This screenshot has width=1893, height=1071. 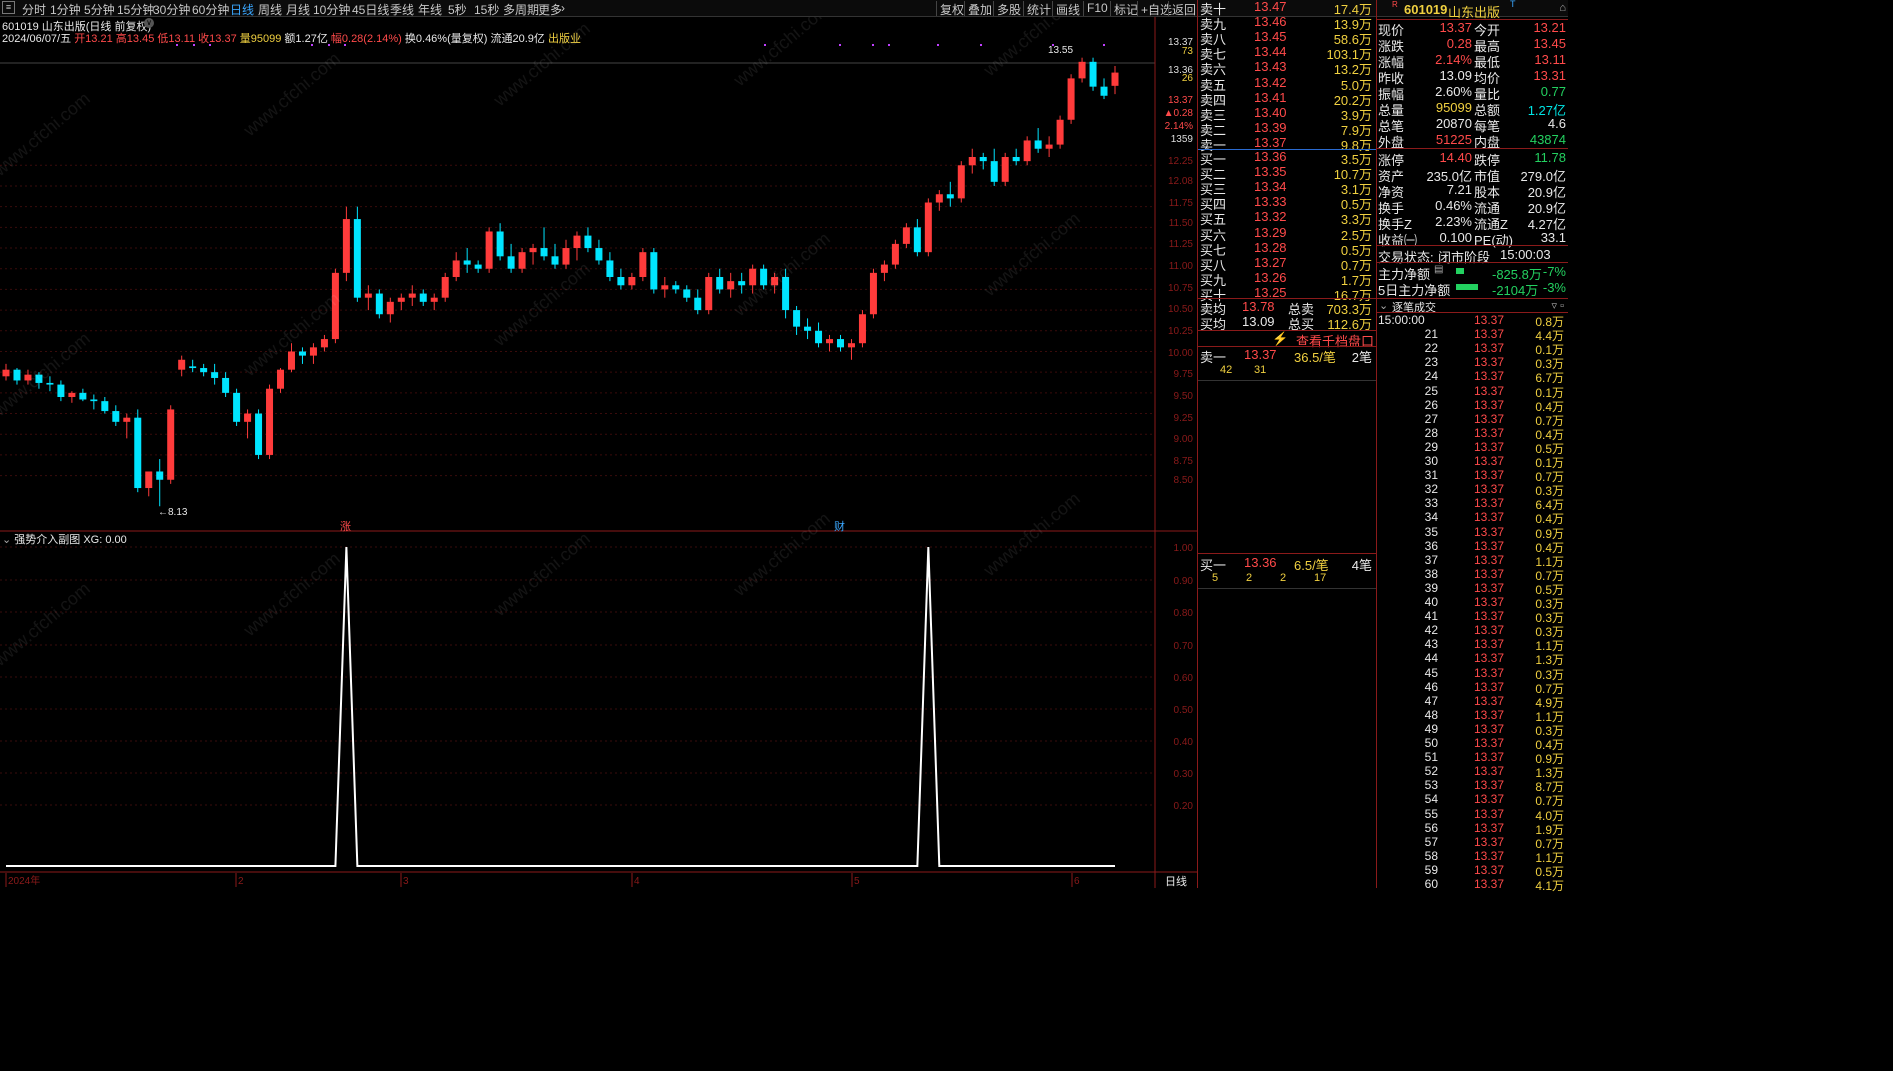 What do you see at coordinates (1472, 349) in the screenshot?
I see `trade-row: 22 13.37 0.1万` at bounding box center [1472, 349].